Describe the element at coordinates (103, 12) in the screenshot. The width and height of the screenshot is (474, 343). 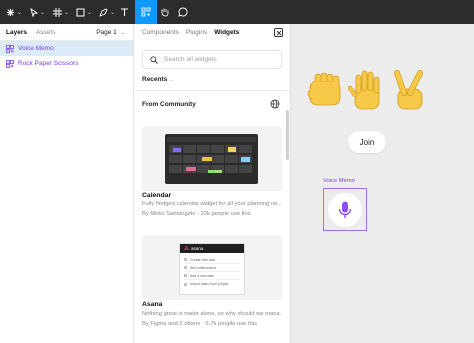
I see `pen-icon` at that location.